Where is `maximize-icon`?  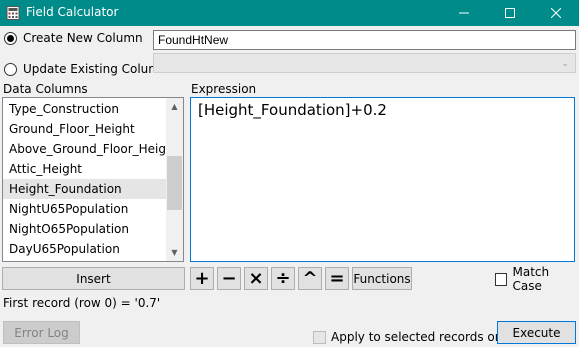 maximize-icon is located at coordinates (510, 13).